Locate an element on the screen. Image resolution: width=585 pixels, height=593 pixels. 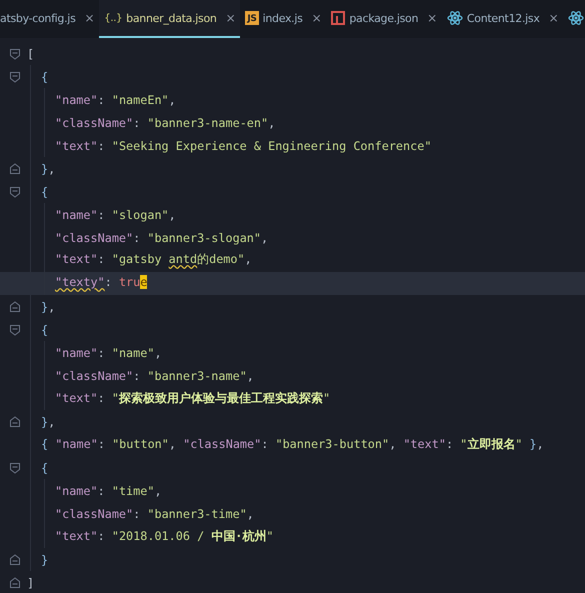
code-line: "text": "探索极致用户体验与最佳工程实践探索" is located at coordinates (192, 398).